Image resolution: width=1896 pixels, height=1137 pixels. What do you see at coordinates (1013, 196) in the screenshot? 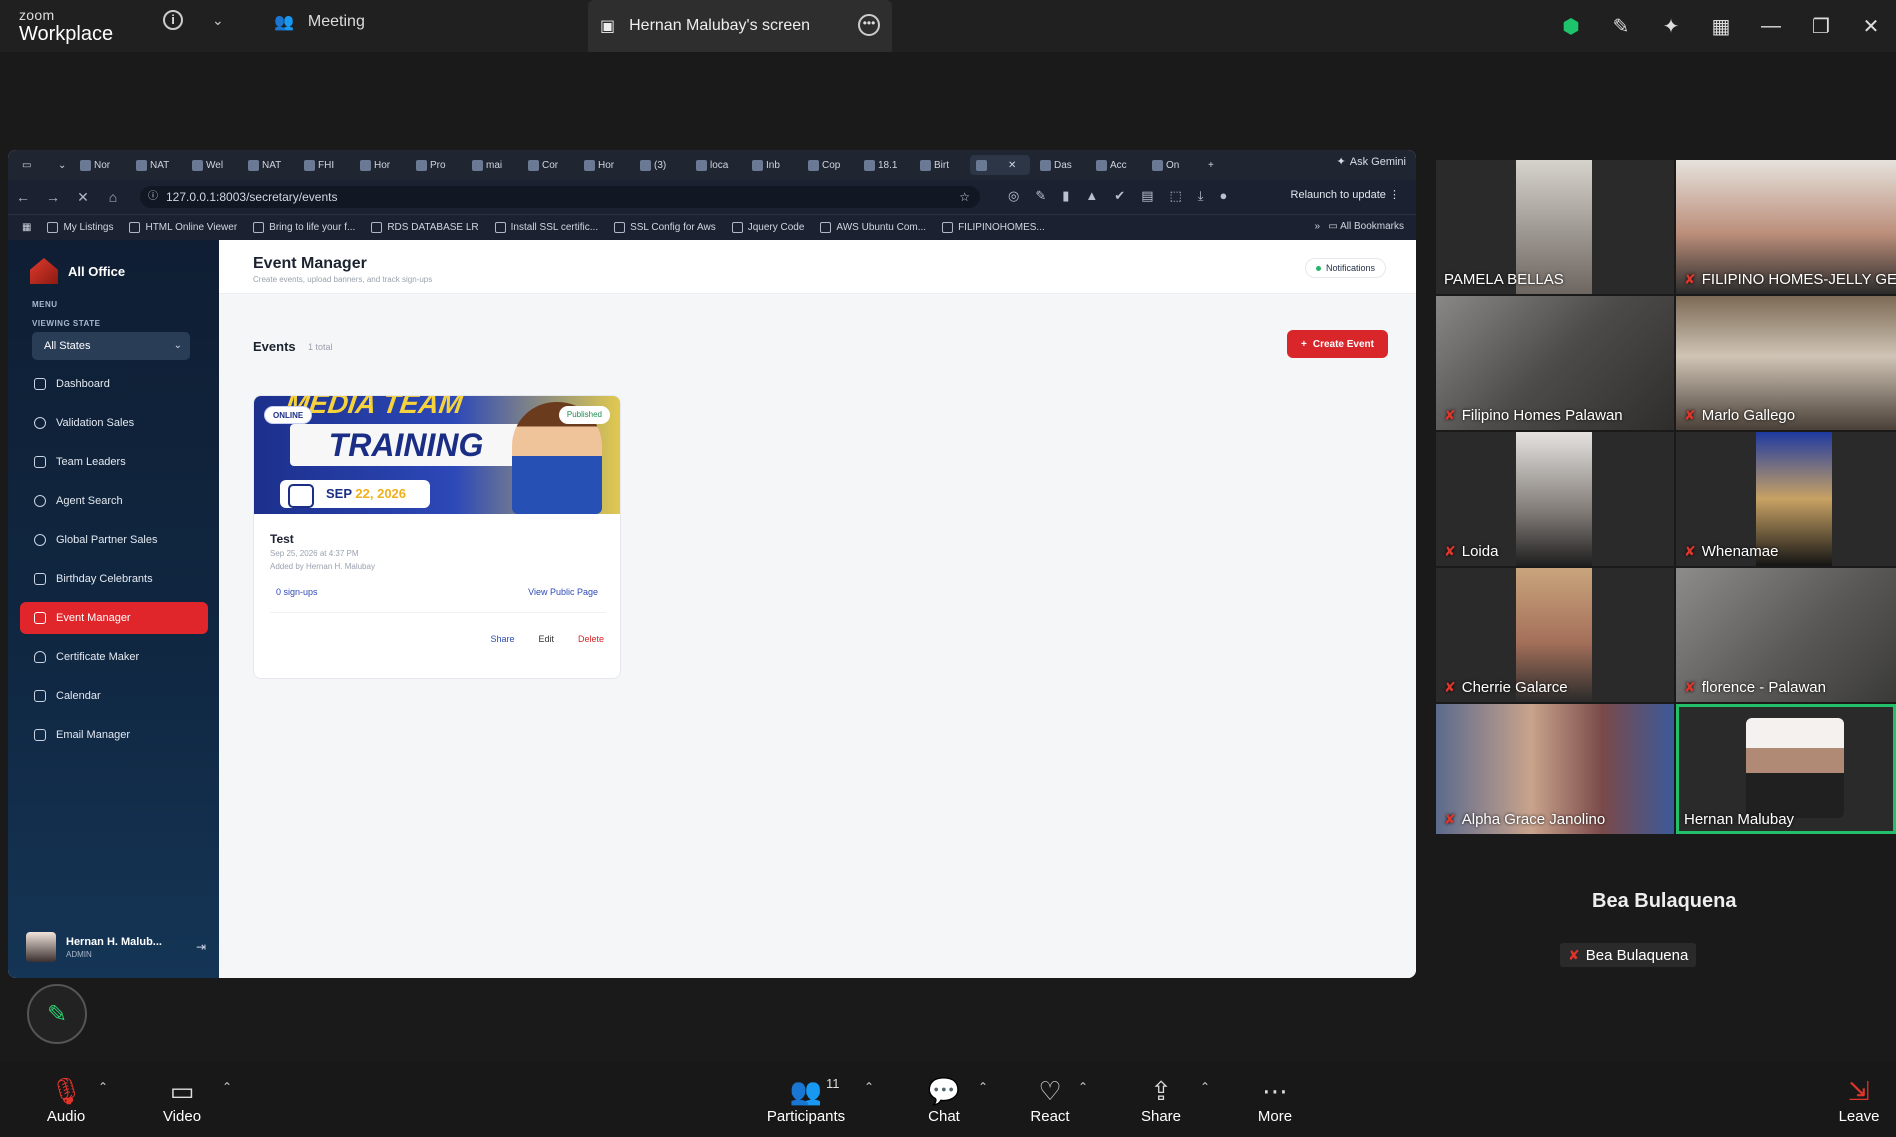
I see `extension-icon: ◎` at bounding box center [1013, 196].